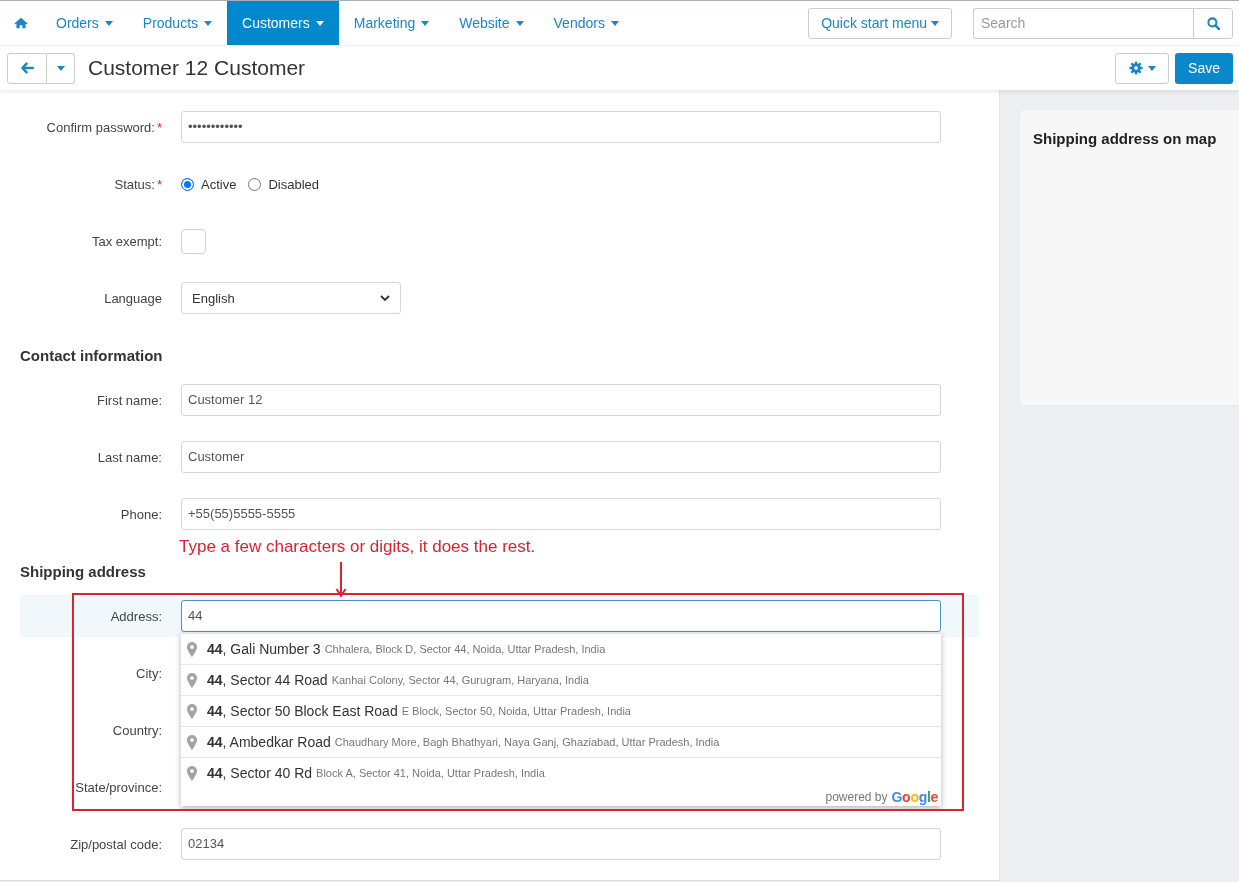 The image size is (1239, 882). What do you see at coordinates (197, 68) in the screenshot?
I see `page-title: Customer 12 Customer` at bounding box center [197, 68].